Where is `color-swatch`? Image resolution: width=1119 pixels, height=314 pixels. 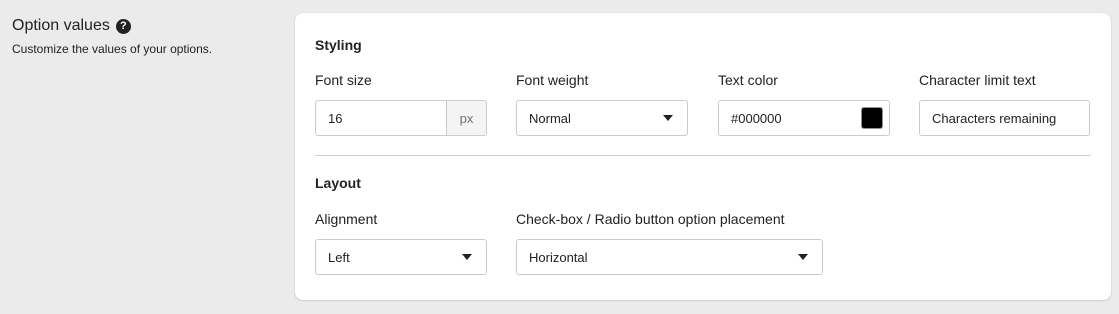 color-swatch is located at coordinates (872, 118).